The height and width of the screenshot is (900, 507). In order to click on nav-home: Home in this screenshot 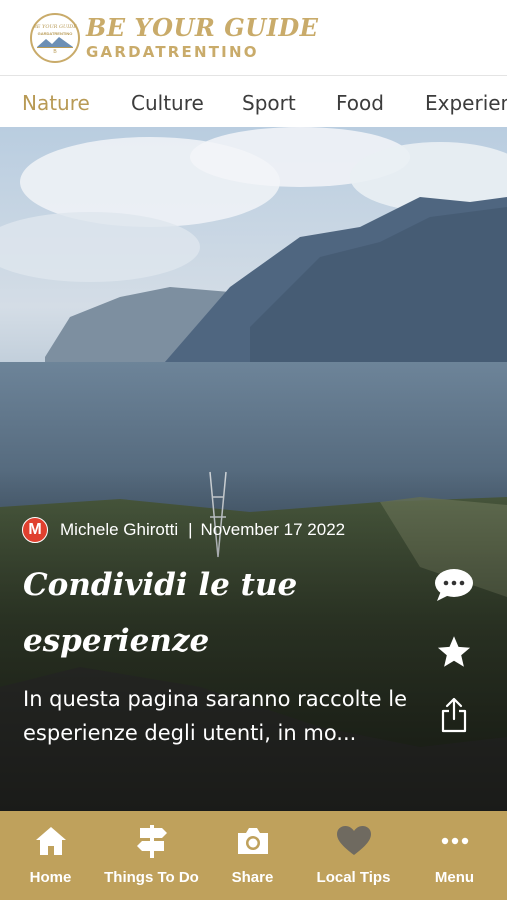, I will do `click(50, 855)`.